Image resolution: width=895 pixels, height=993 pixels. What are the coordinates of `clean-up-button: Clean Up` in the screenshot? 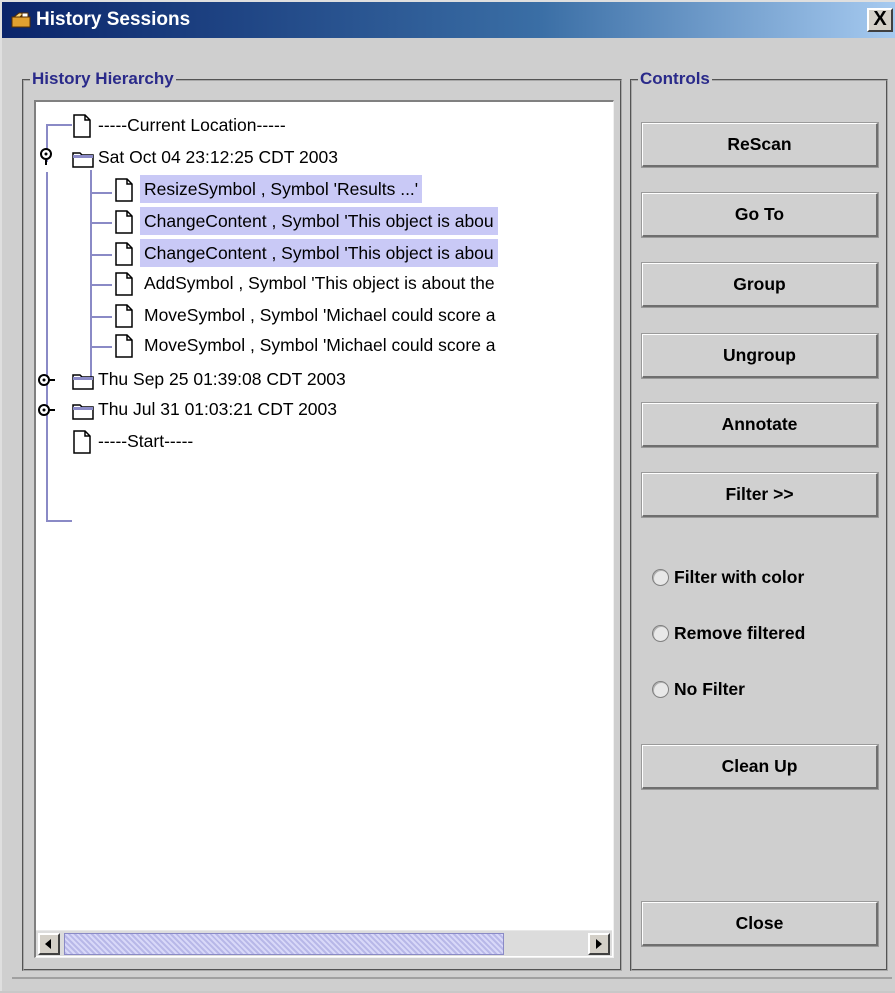 It's located at (760, 767).